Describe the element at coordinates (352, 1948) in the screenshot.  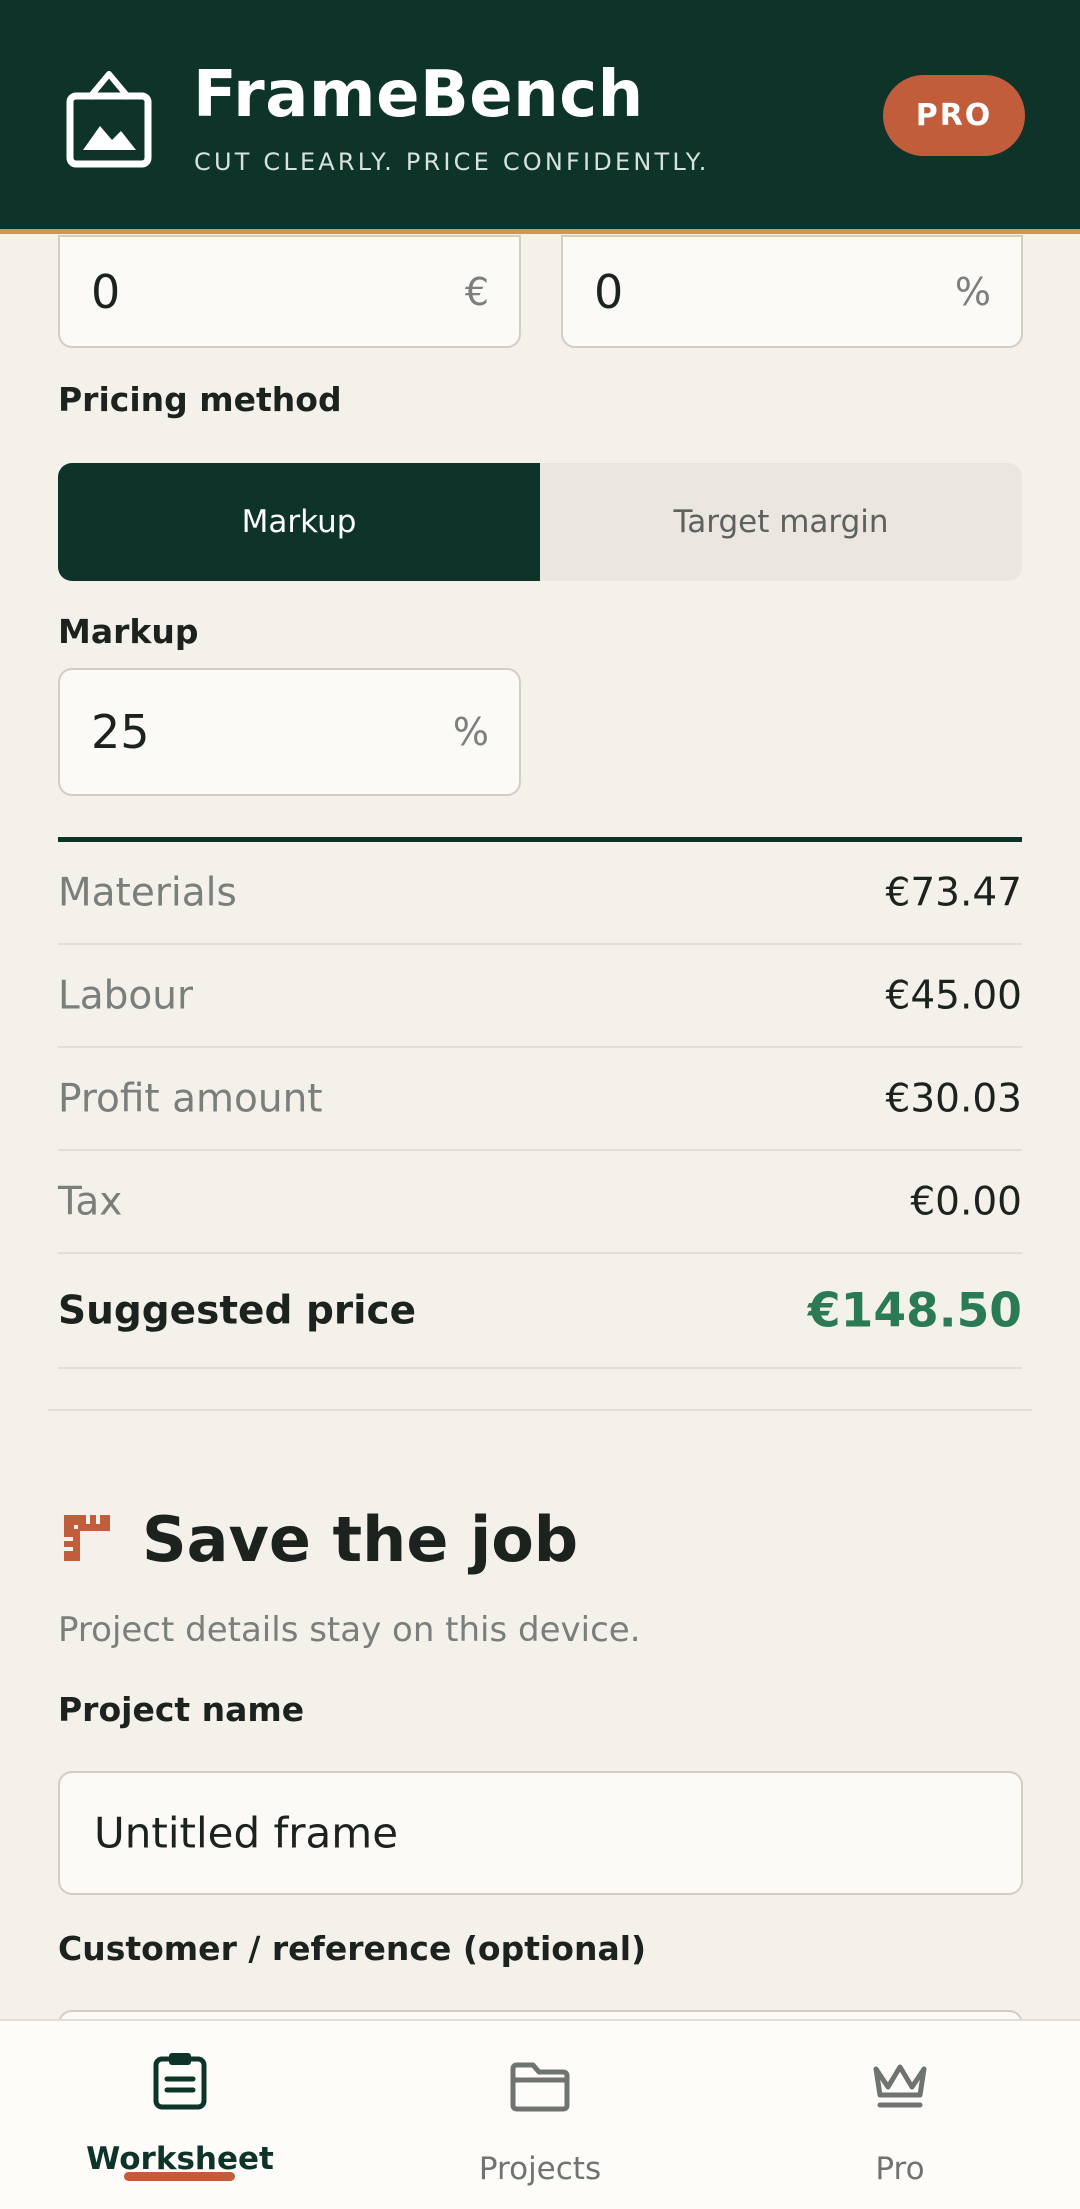
I see `customer-reference-label: Customer / reference (optional)` at that location.